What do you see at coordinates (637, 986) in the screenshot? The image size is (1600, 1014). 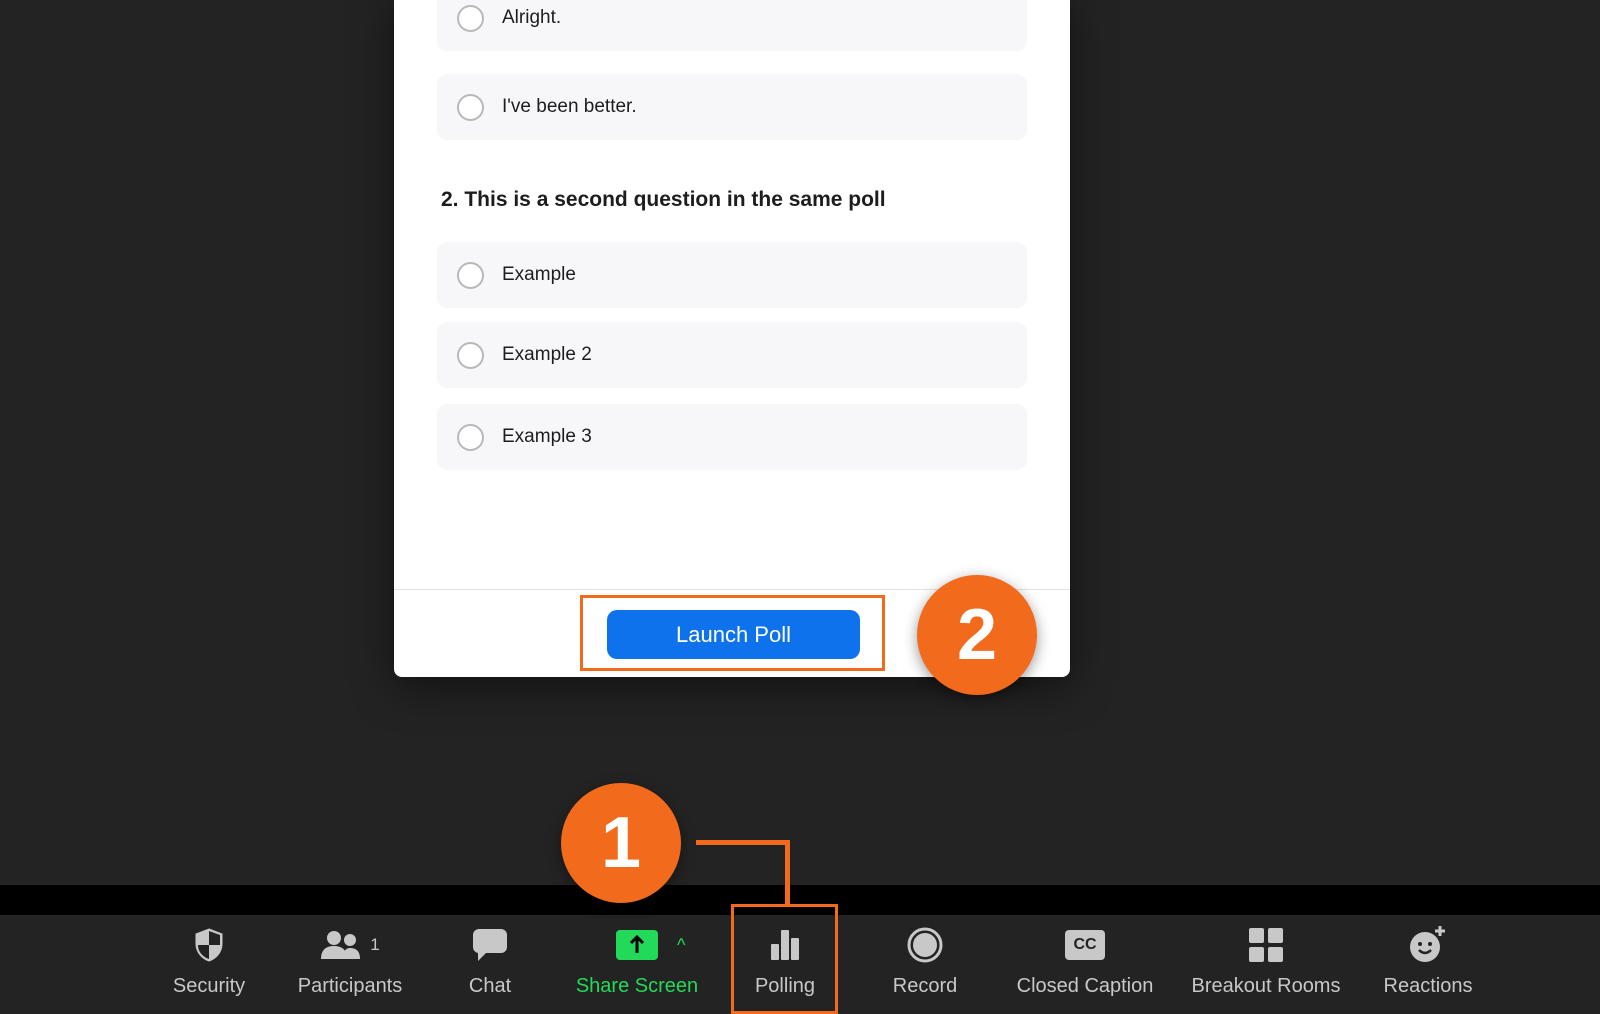 I see `share-screen-label: Share Screen` at bounding box center [637, 986].